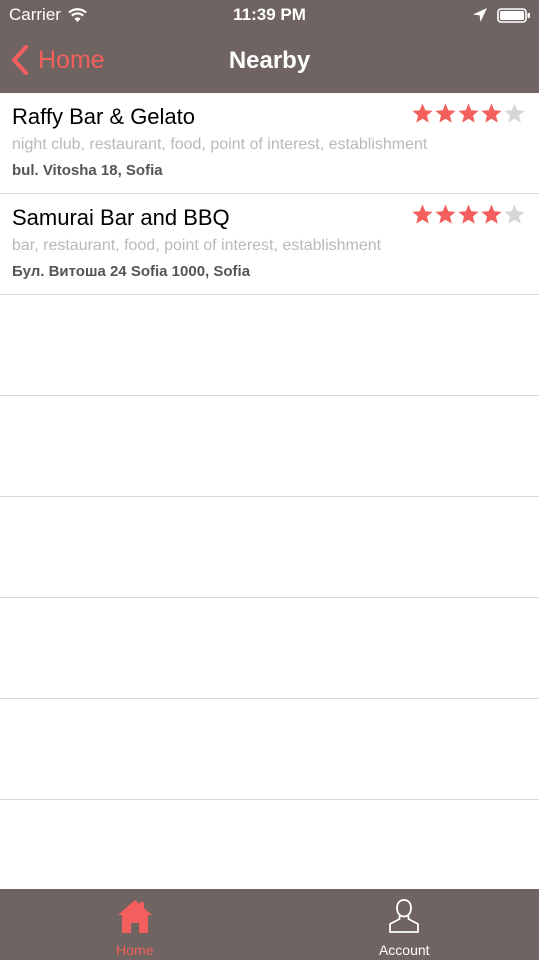  I want to click on tab-home-label: Home, so click(135, 950).